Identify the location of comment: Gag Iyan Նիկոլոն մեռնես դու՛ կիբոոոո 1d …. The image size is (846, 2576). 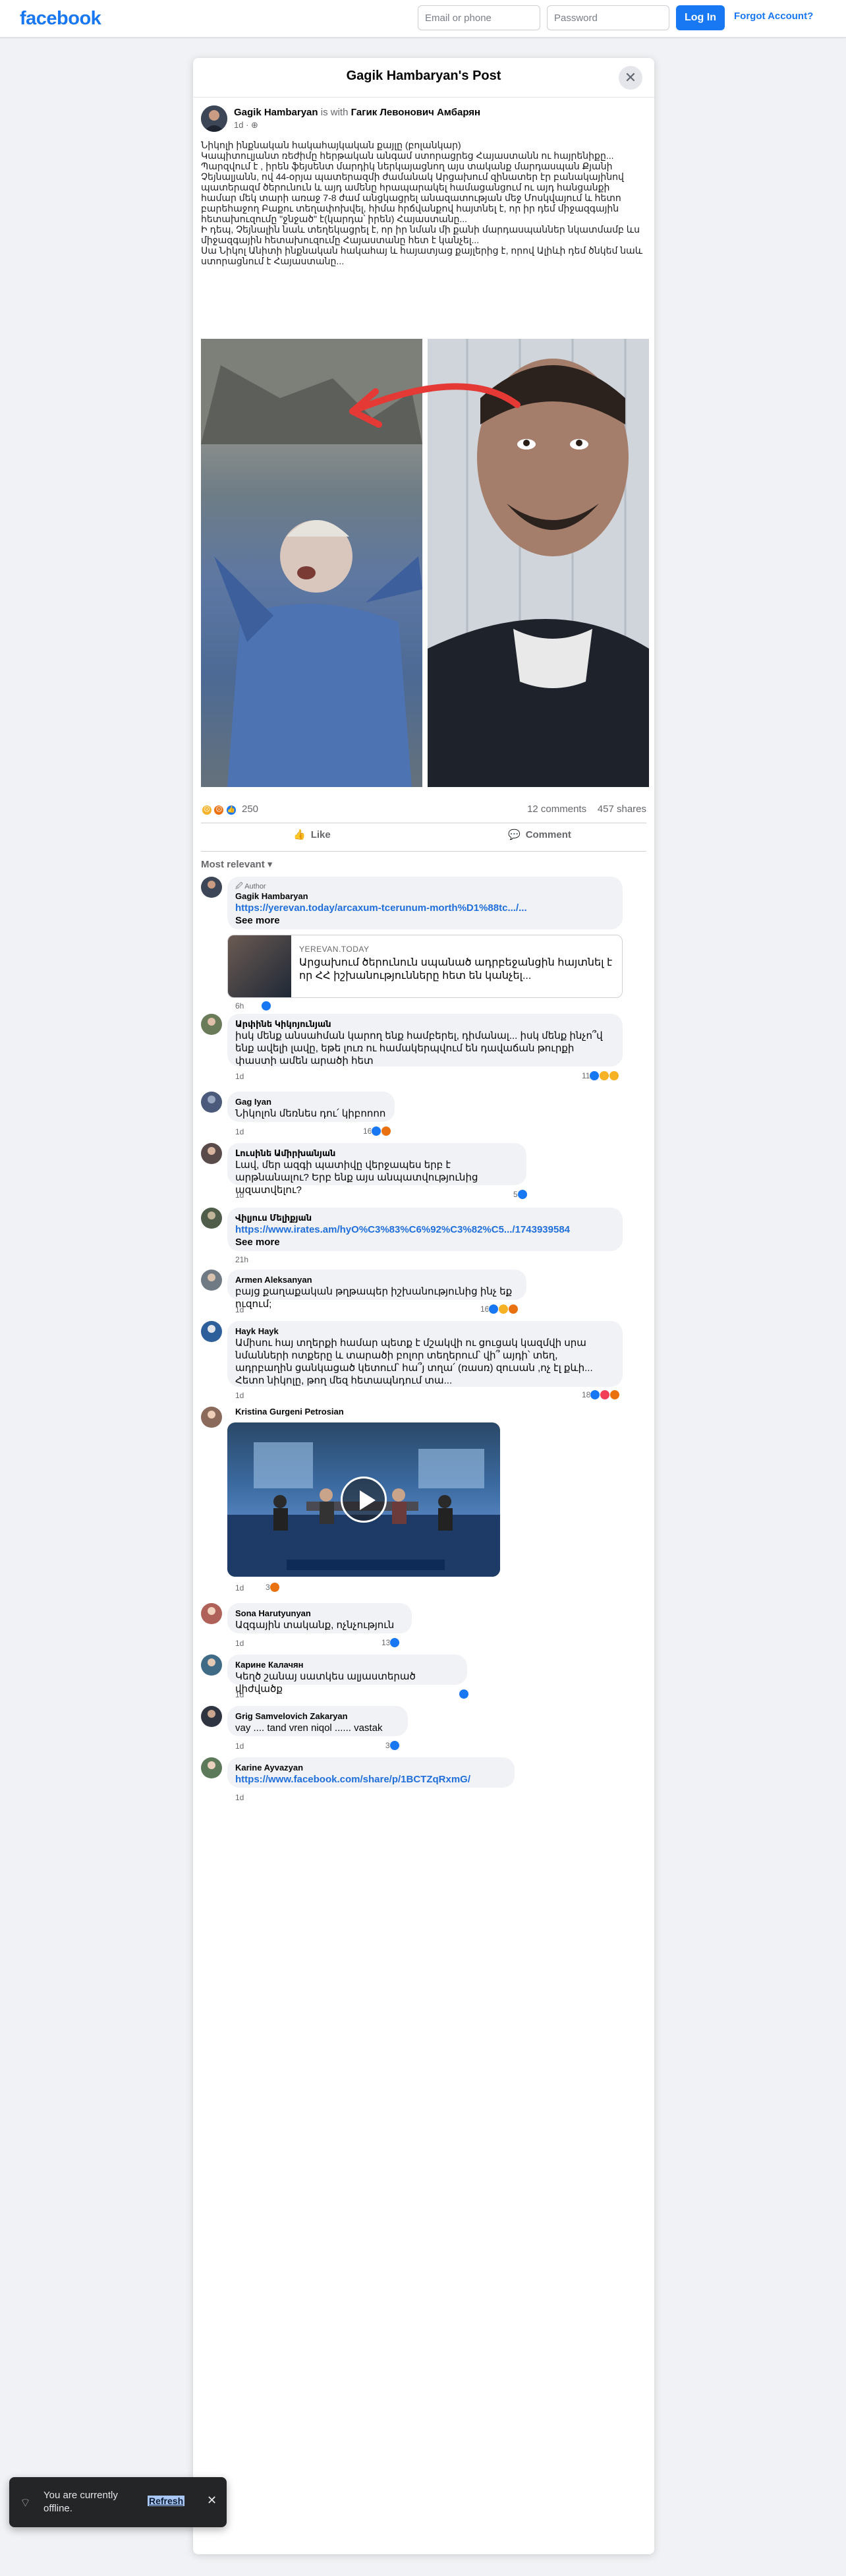
(423, 1115).